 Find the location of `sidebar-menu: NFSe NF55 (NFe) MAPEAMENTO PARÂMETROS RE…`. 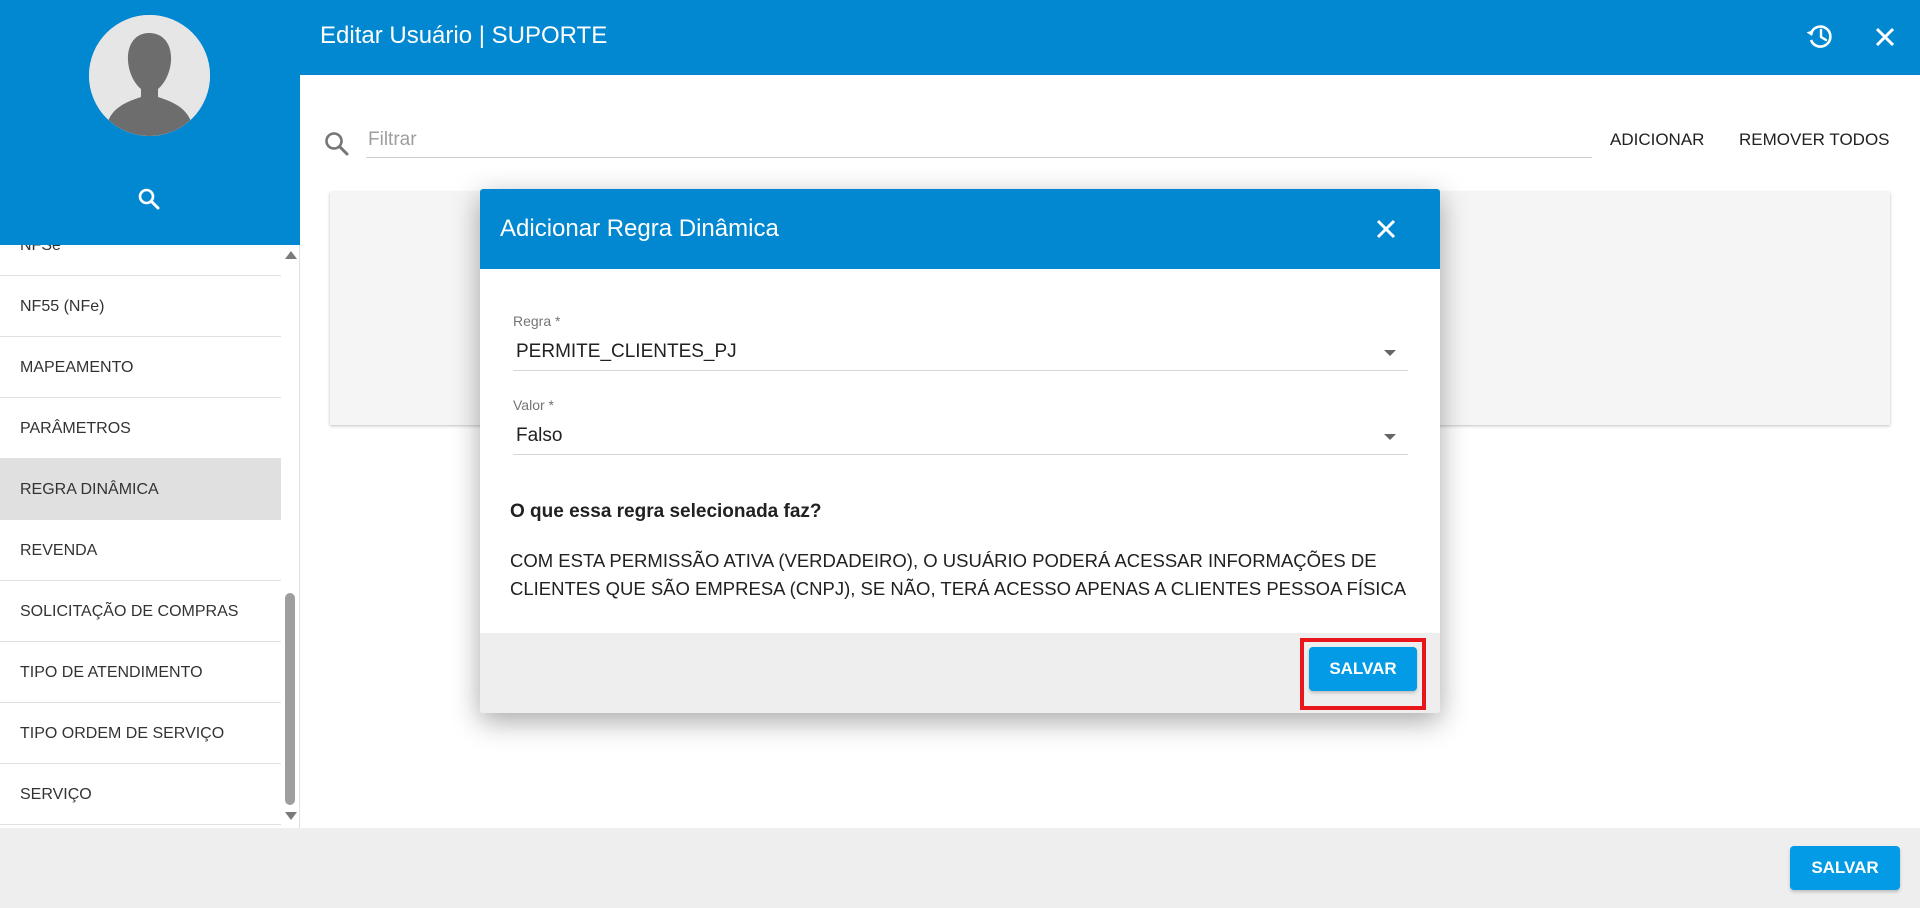

sidebar-menu: NFSe NF55 (NFe) MAPEAMENTO PARÂMETROS RE… is located at coordinates (140, 536).